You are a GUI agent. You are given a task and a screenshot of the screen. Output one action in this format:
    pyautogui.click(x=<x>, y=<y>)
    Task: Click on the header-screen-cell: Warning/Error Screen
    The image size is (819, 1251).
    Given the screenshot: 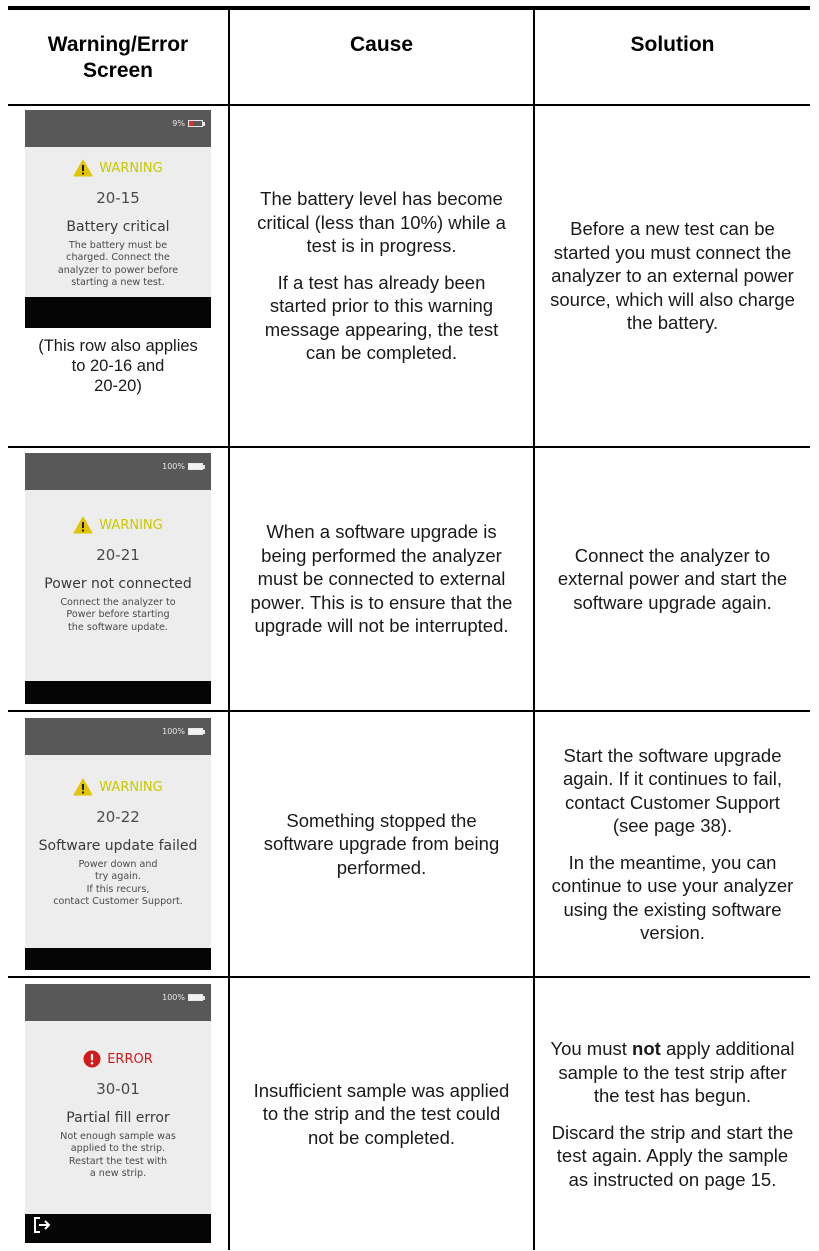 What is the action you would take?
    pyautogui.click(x=118, y=57)
    